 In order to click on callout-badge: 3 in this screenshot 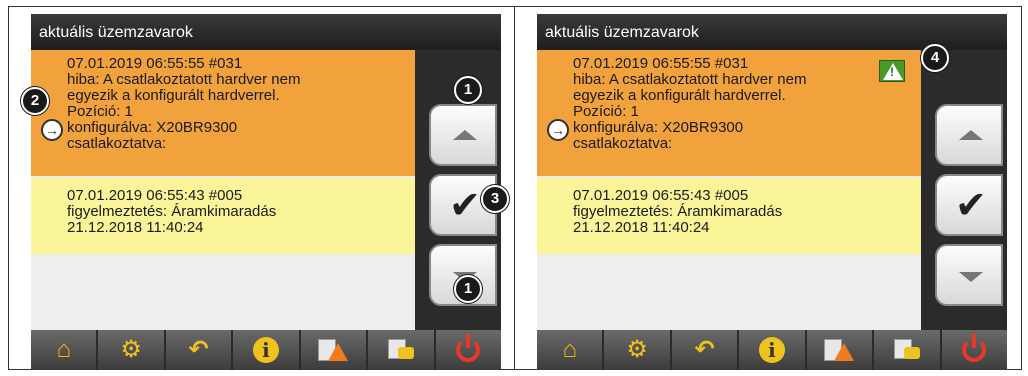, I will do `click(495, 199)`.